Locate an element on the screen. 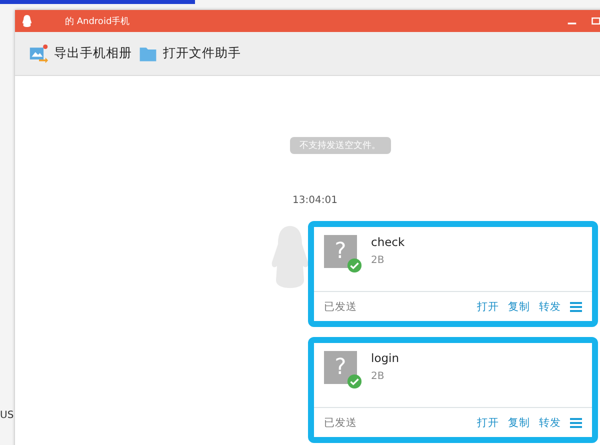 The image size is (600, 445). maximize-icon is located at coordinates (595, 21).